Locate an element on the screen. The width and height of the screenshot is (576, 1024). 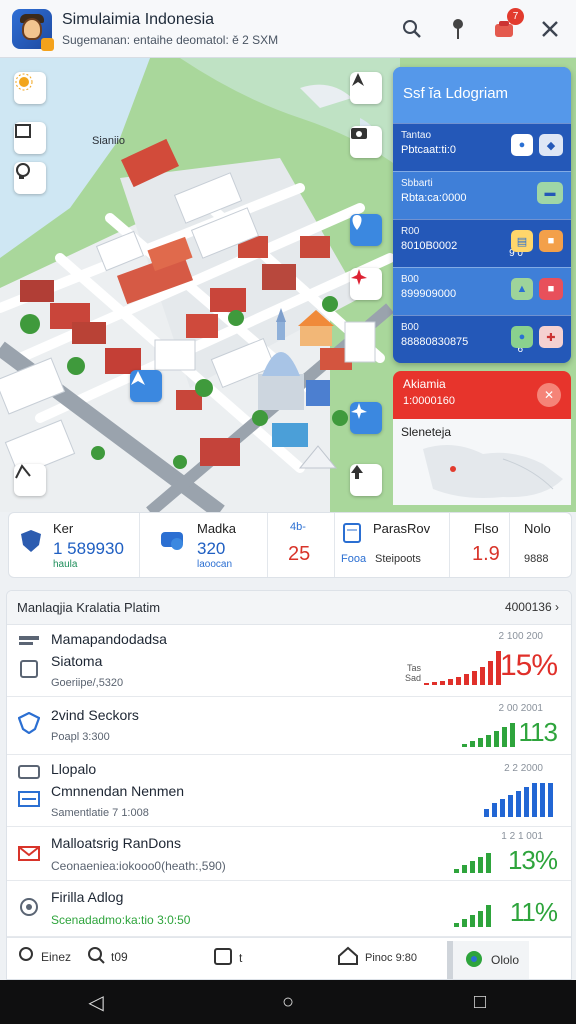
fire-icon: ◆ is located at coordinates (551, 145).